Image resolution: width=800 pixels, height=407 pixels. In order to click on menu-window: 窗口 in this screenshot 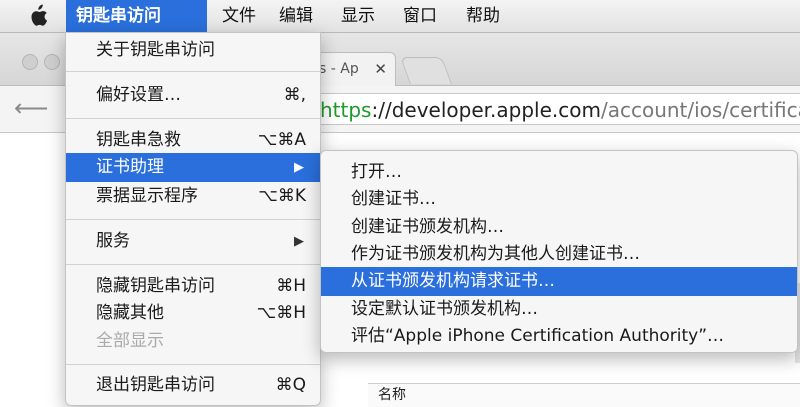, I will do `click(420, 16)`.